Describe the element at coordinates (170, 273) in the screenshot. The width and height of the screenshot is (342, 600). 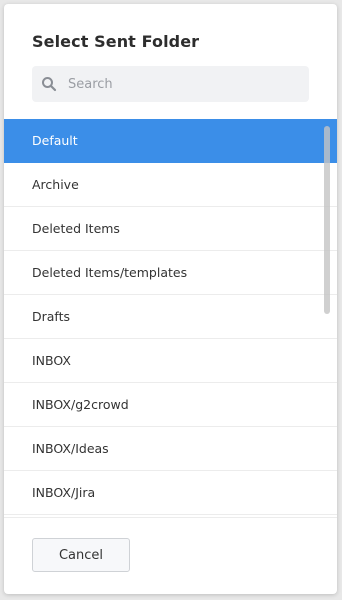
I see `folder-item-deleted-items-templates: Deleted Items/templates` at that location.